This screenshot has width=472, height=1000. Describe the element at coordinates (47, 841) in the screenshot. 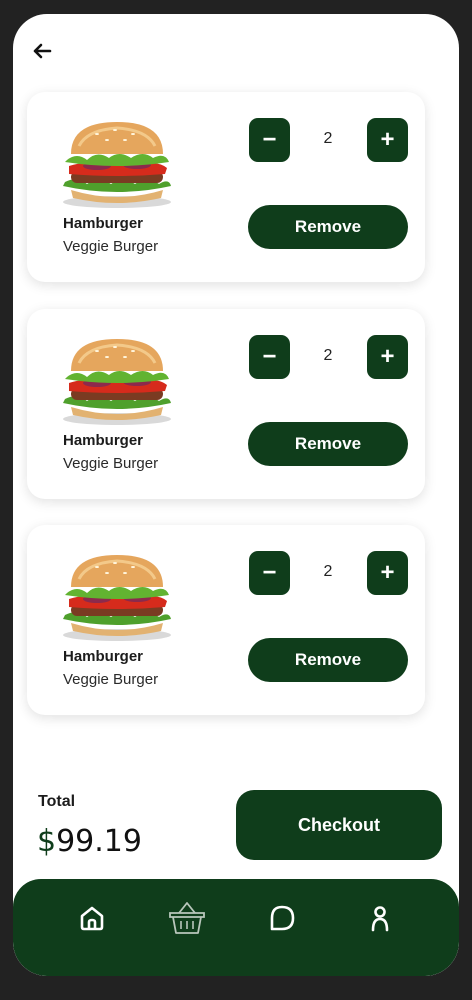

I see `currency-symbol: $` at that location.